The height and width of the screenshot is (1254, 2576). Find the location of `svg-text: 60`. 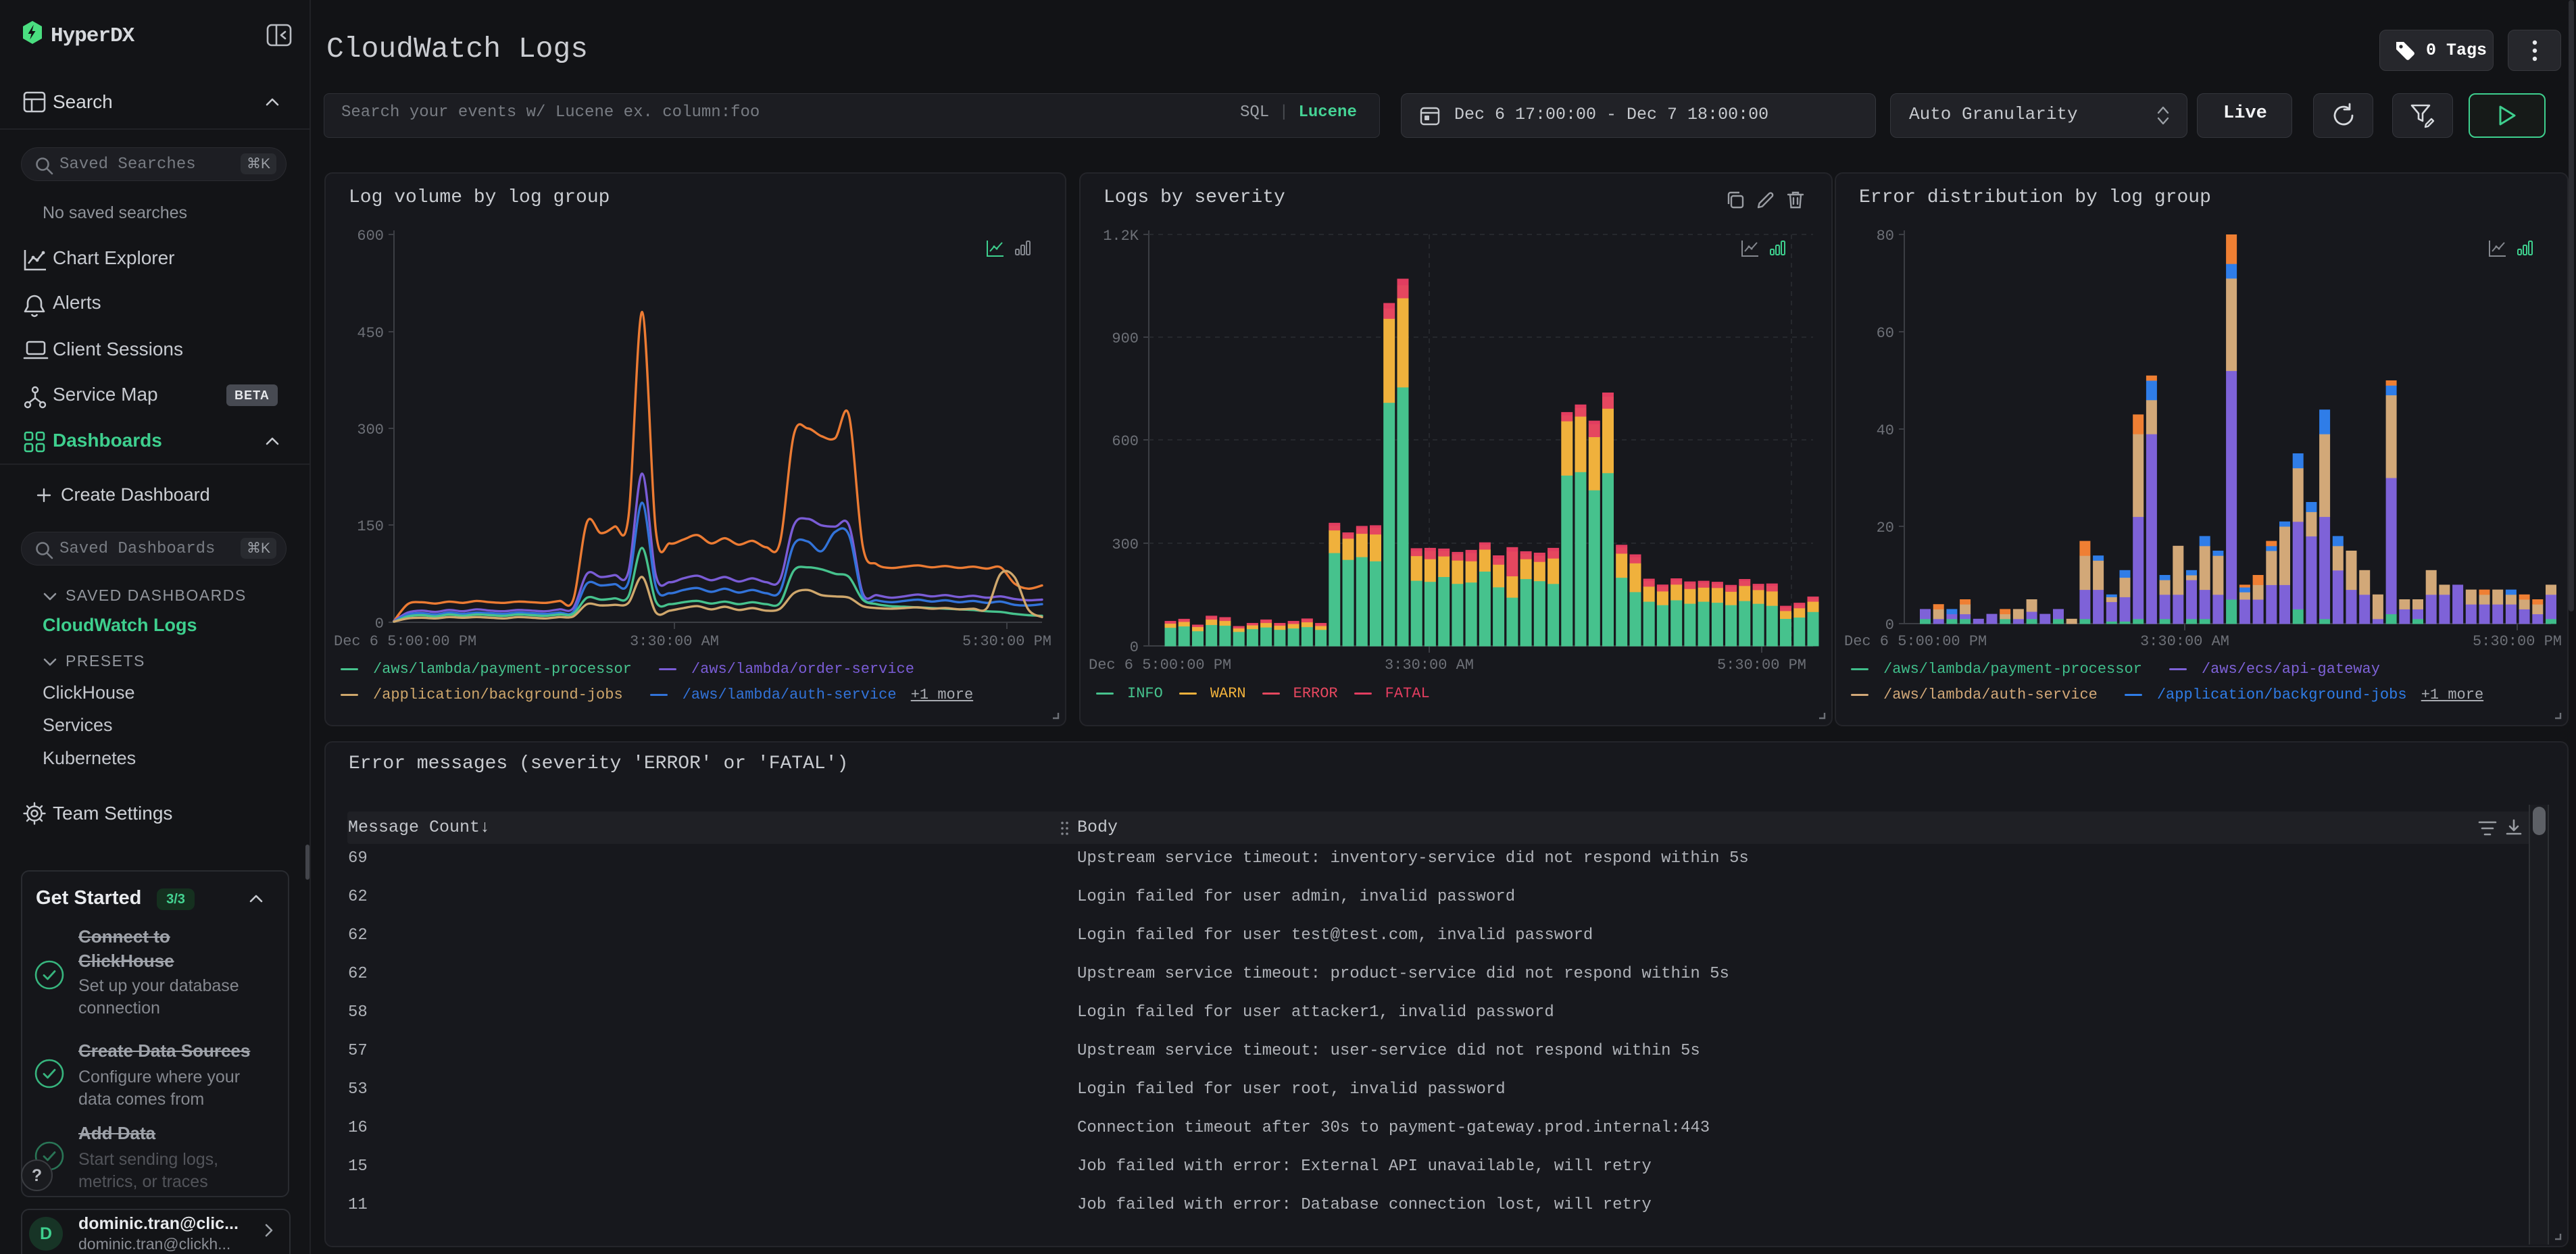

svg-text: 60 is located at coordinates (1886, 333).